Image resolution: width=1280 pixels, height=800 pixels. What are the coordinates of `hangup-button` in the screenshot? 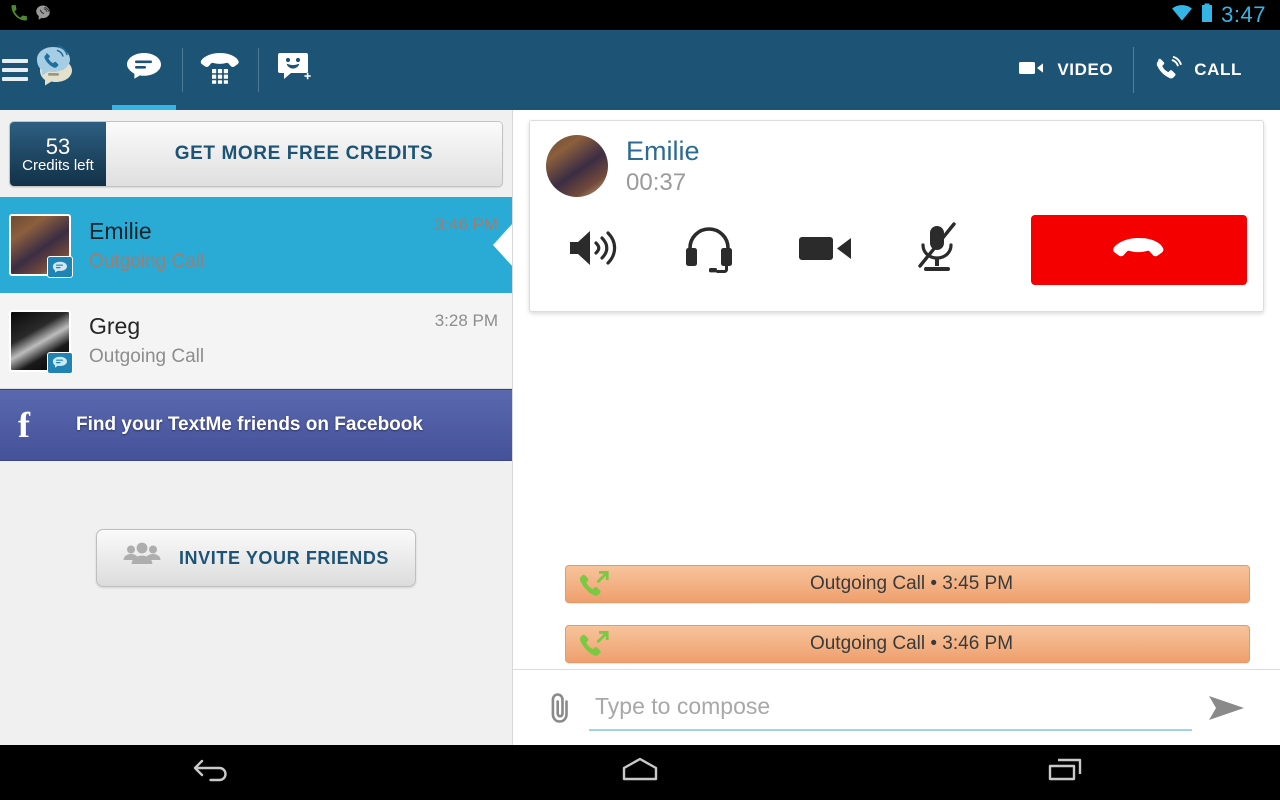 It's located at (1138, 250).